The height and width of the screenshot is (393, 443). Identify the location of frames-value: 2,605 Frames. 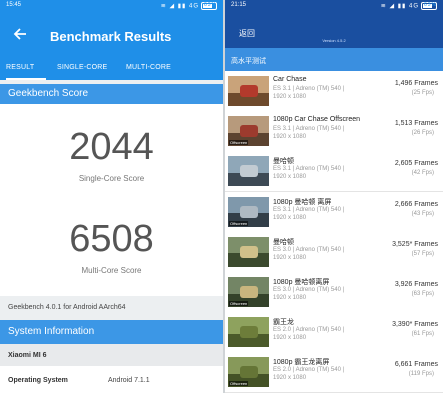
(416, 164).